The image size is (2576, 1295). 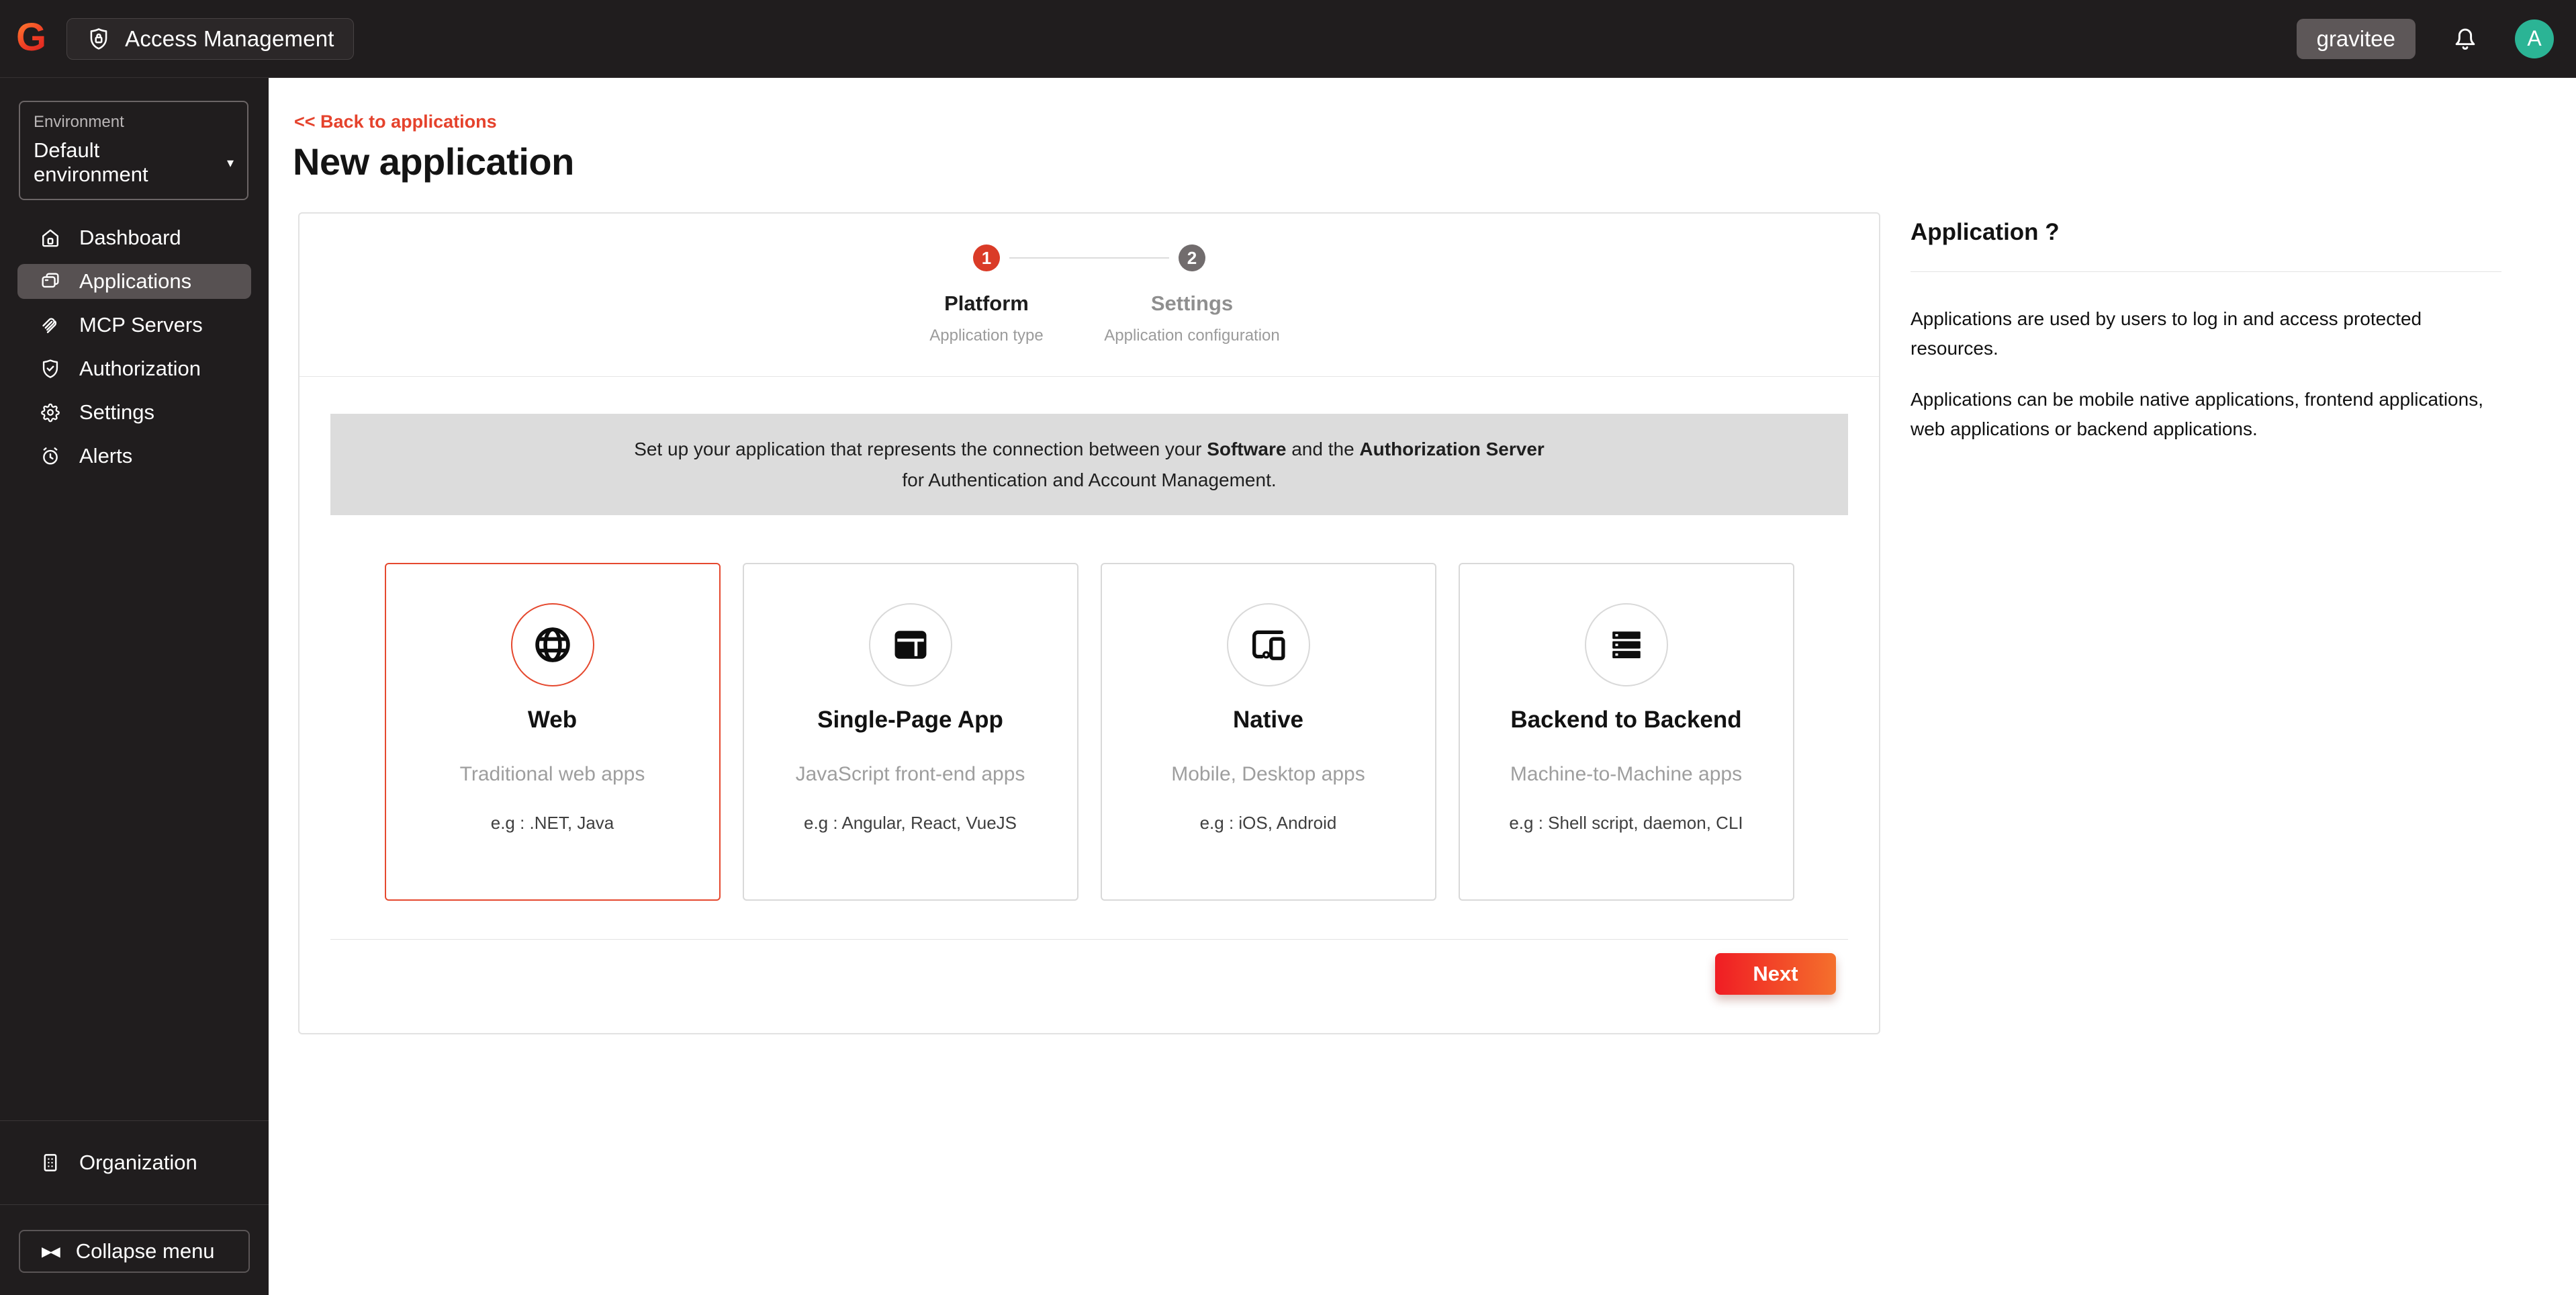 What do you see at coordinates (91, 162) in the screenshot?
I see `environment-value: Default environment` at bounding box center [91, 162].